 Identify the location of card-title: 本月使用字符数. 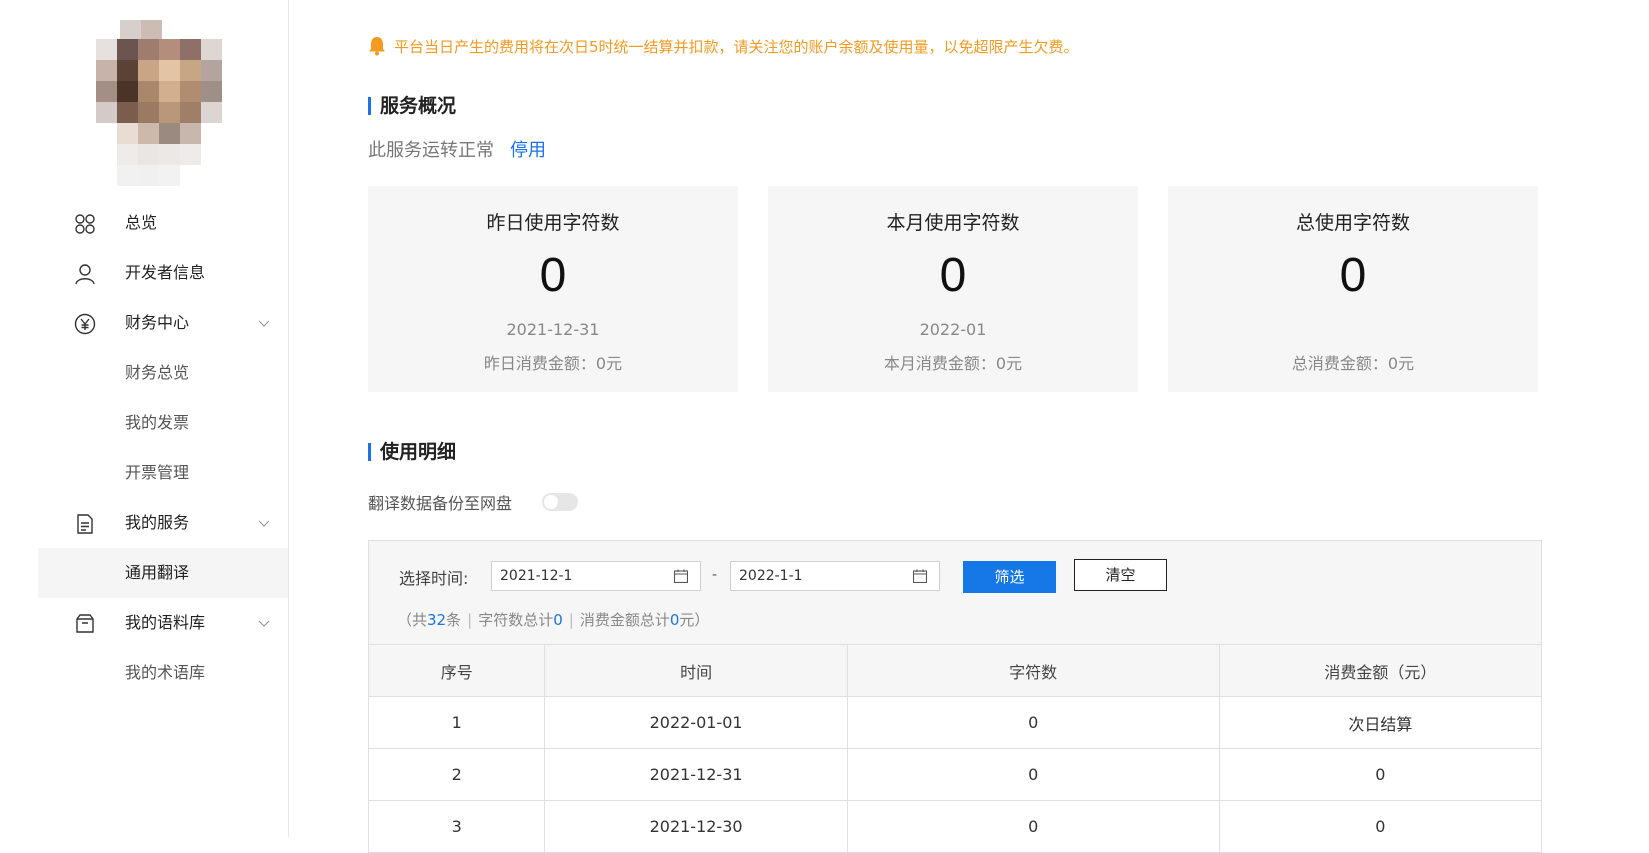
(953, 223).